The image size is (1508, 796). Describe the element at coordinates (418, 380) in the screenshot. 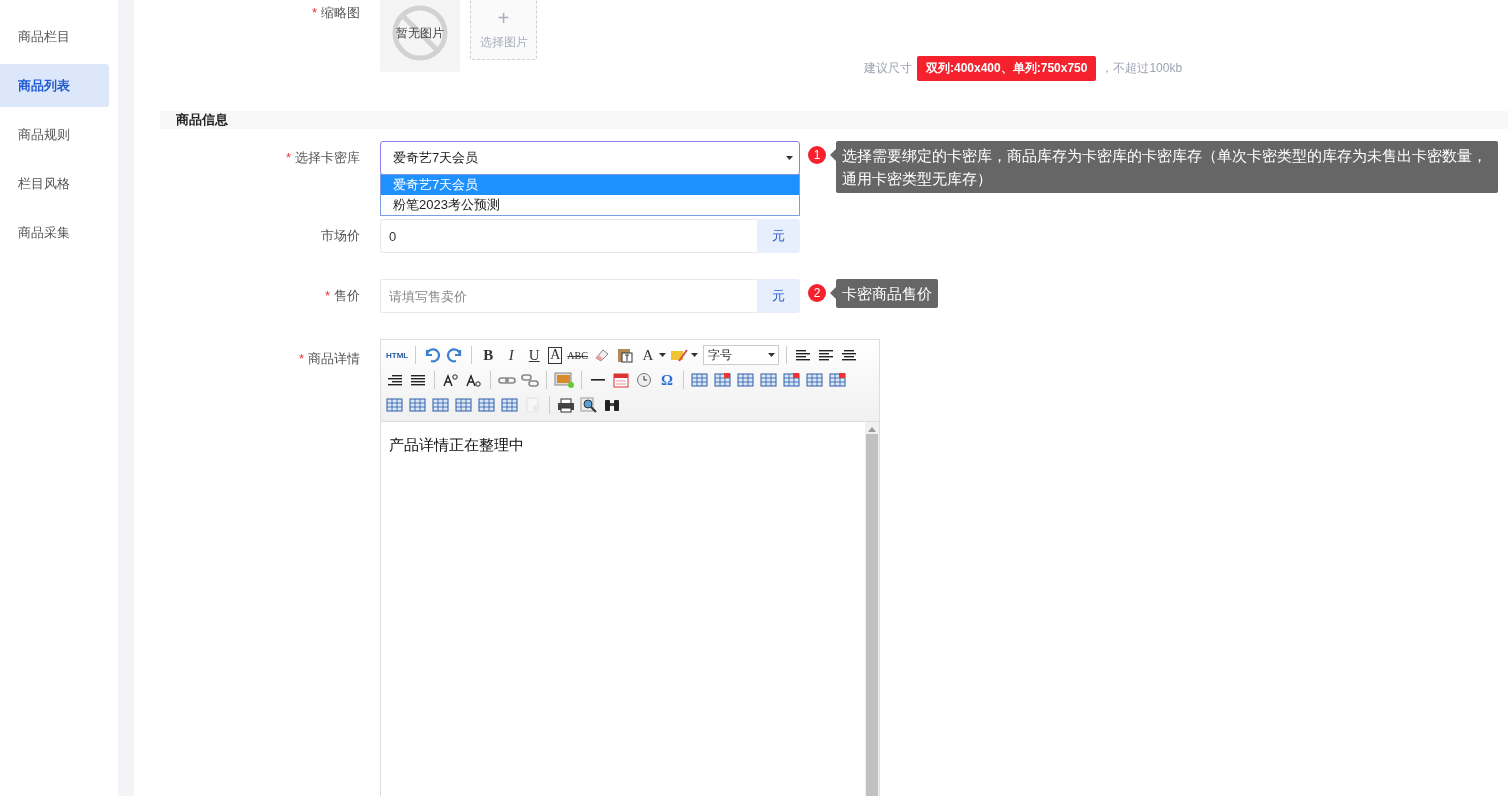

I see `justify-icon` at that location.